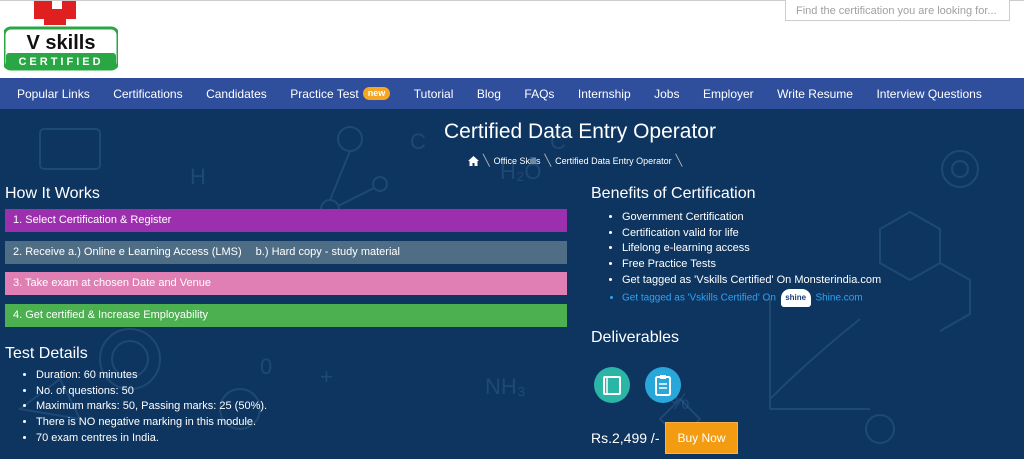  Describe the element at coordinates (635, 337) in the screenshot. I see `deliverables-title: Deliverables` at that location.